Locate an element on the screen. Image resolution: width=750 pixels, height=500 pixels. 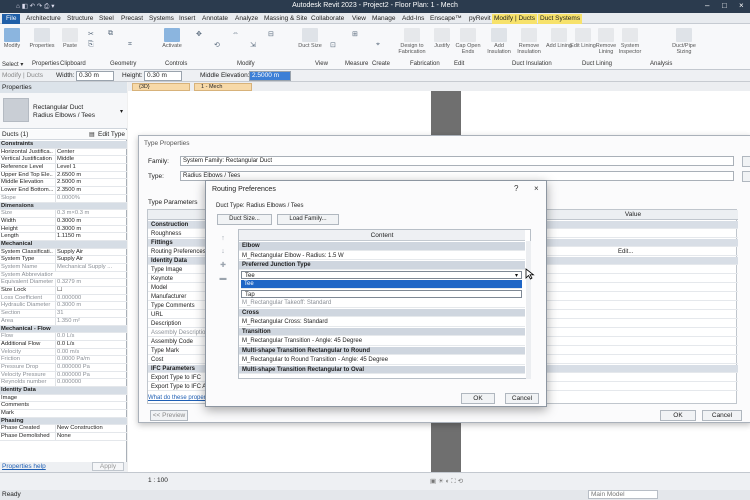
ribbon-tab-11: View is located at coordinates (359, 19).